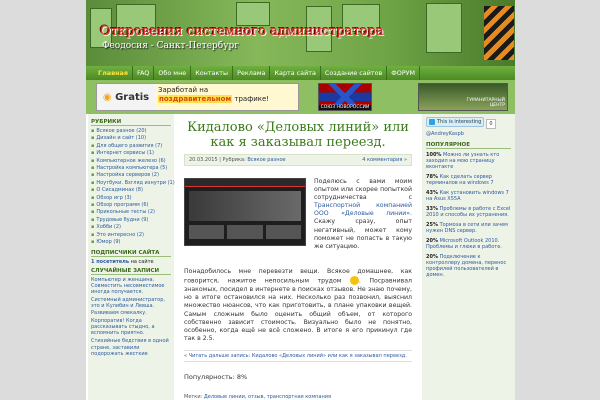 This screenshot has height=400, width=600. What do you see at coordinates (131, 205) in the screenshot?
I see `rubric-link: Обзор программ (6)` at bounding box center [131, 205].